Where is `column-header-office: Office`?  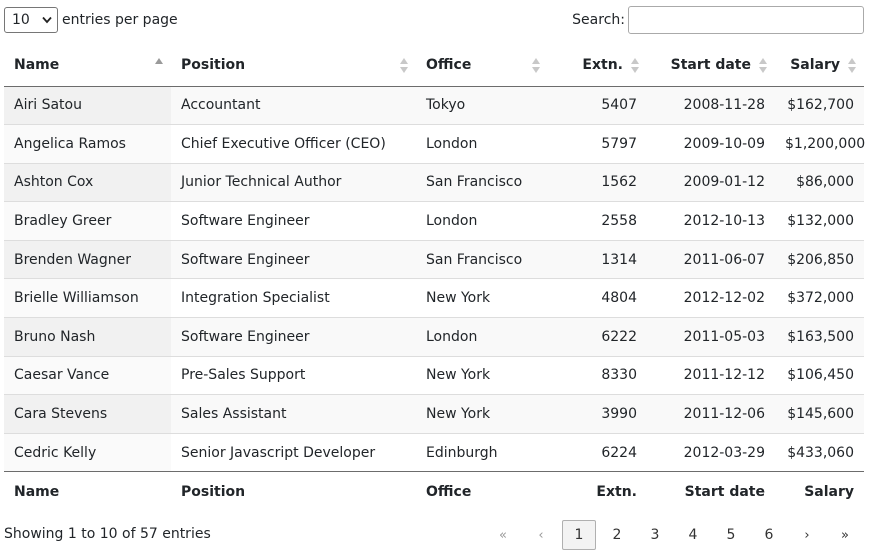 column-header-office: Office is located at coordinates (482, 65).